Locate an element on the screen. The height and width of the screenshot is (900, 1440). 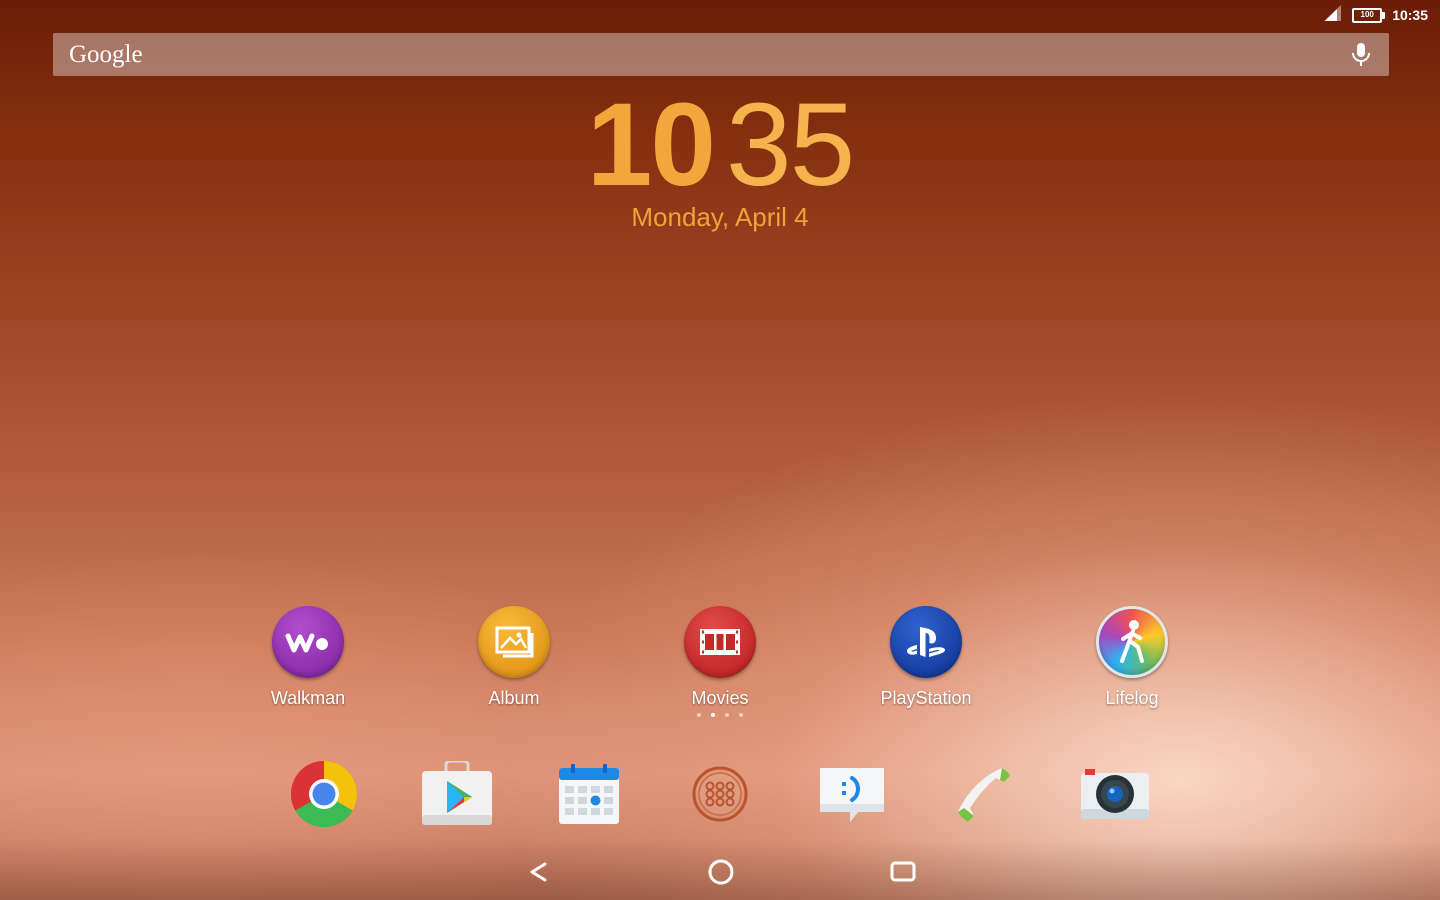
clock-minute: 35 is located at coordinates (790, 145).